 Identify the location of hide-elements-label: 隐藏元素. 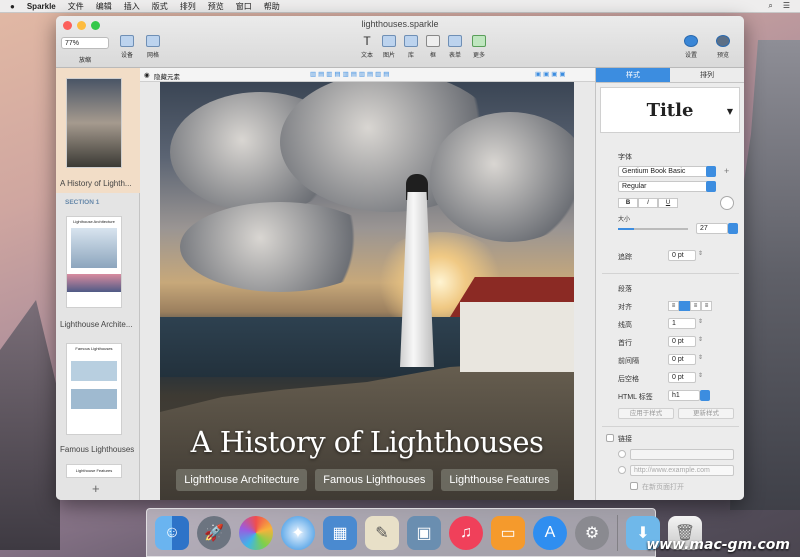
(167, 76).